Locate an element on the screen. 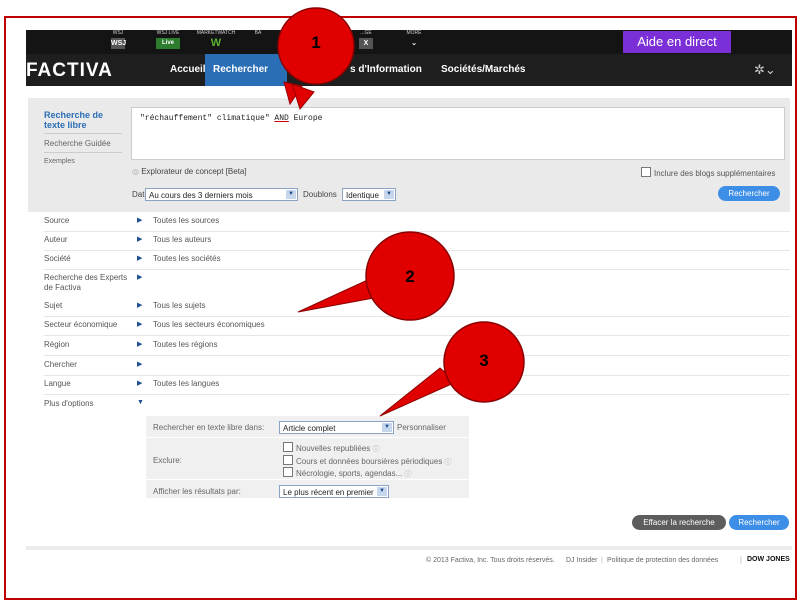 This screenshot has width=803, height=602. duplicates-select: Identique ▼ is located at coordinates (369, 194).